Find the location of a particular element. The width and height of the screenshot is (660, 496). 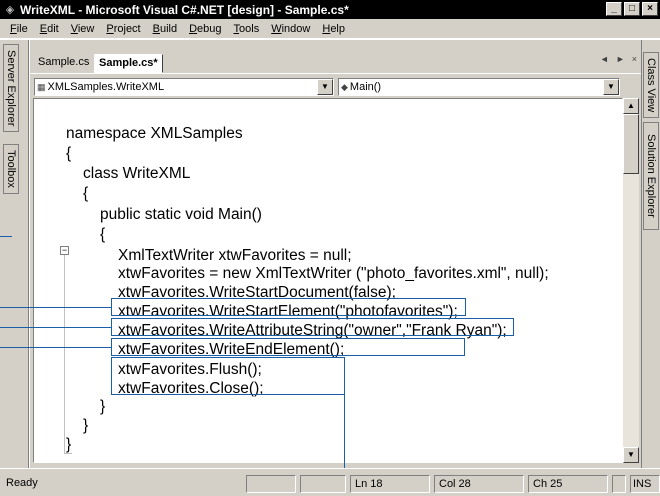

close-document-icon: × is located at coordinates (634, 59).